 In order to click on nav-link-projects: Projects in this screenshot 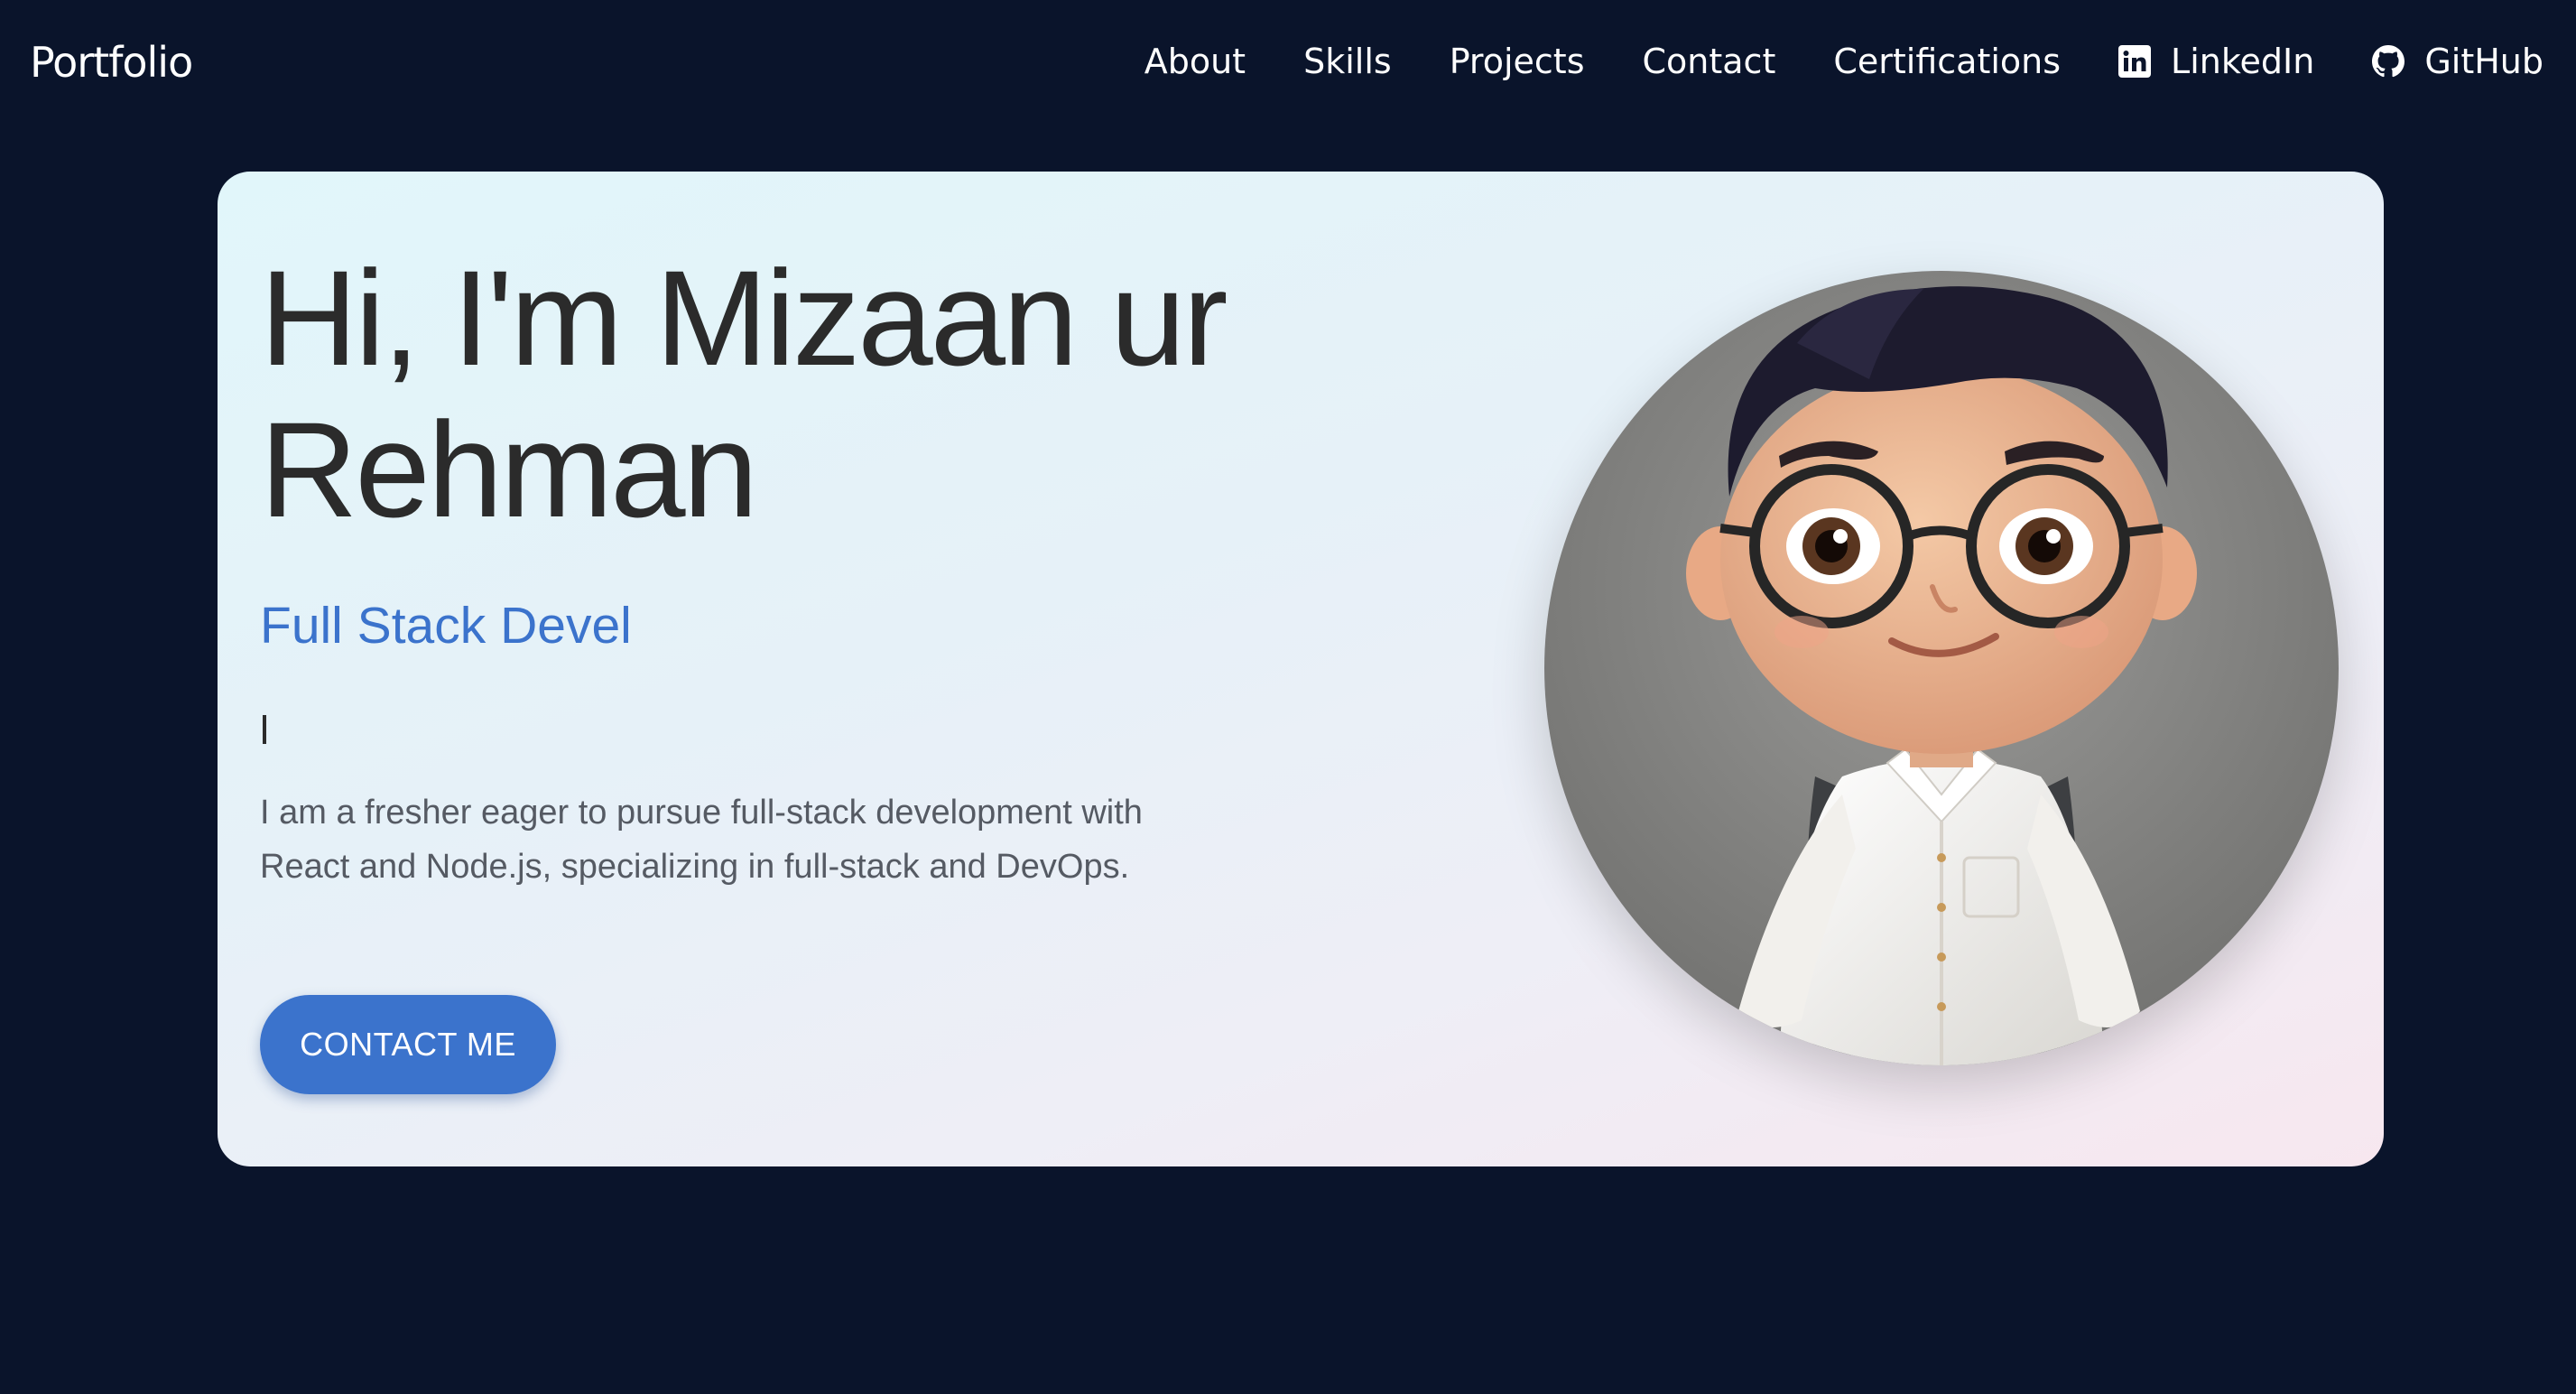, I will do `click(1517, 62)`.